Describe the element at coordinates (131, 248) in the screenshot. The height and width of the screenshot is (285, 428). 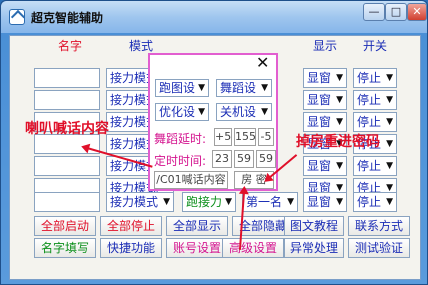
I see `shortcuts-button: 快捷功能` at that location.